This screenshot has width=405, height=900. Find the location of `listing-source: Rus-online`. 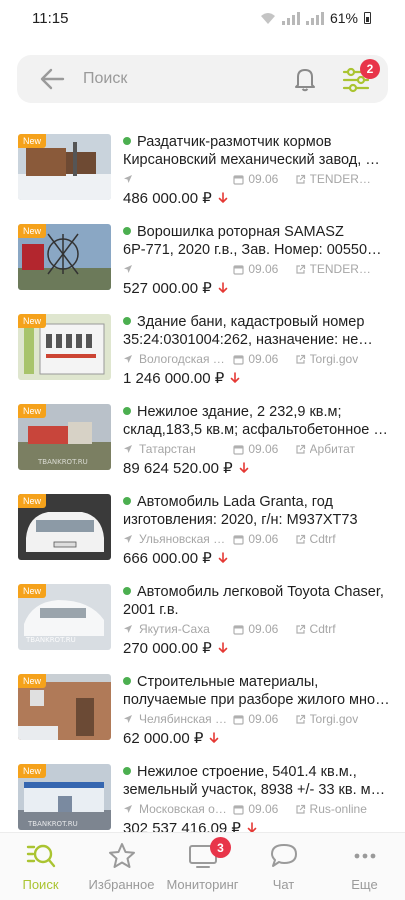

listing-source: Rus-online is located at coordinates (344, 809).